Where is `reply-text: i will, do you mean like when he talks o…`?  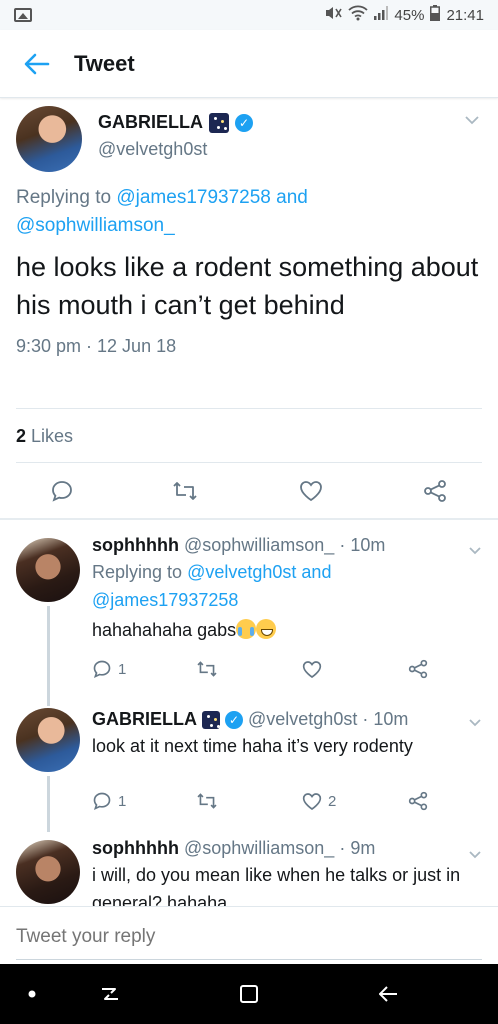 reply-text: i will, do you mean like when he talks o… is located at coordinates (276, 885).